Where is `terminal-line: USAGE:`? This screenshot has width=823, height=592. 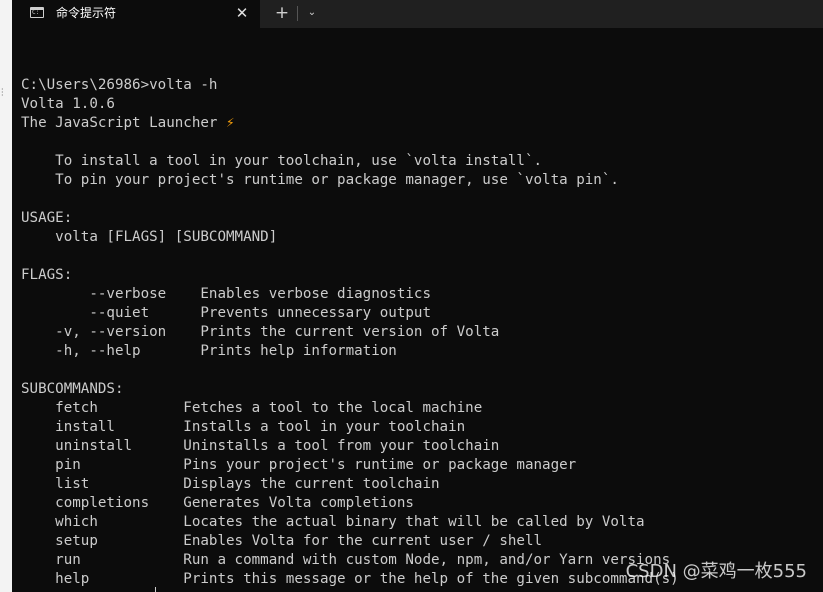
terminal-line: USAGE: is located at coordinates (47, 218).